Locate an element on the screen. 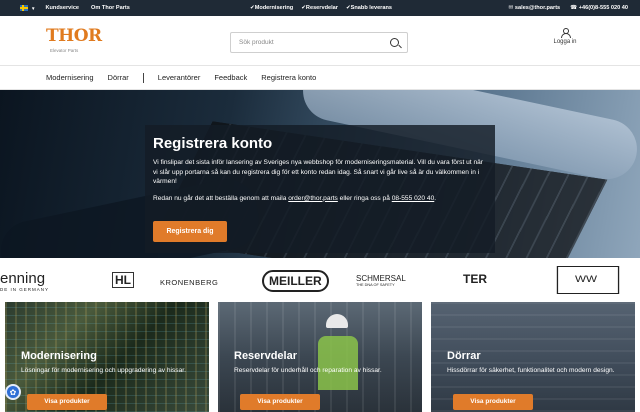 Image resolution: width=640 pixels, height=412 pixels. nav-item-feedback: Feedback is located at coordinates (230, 77).